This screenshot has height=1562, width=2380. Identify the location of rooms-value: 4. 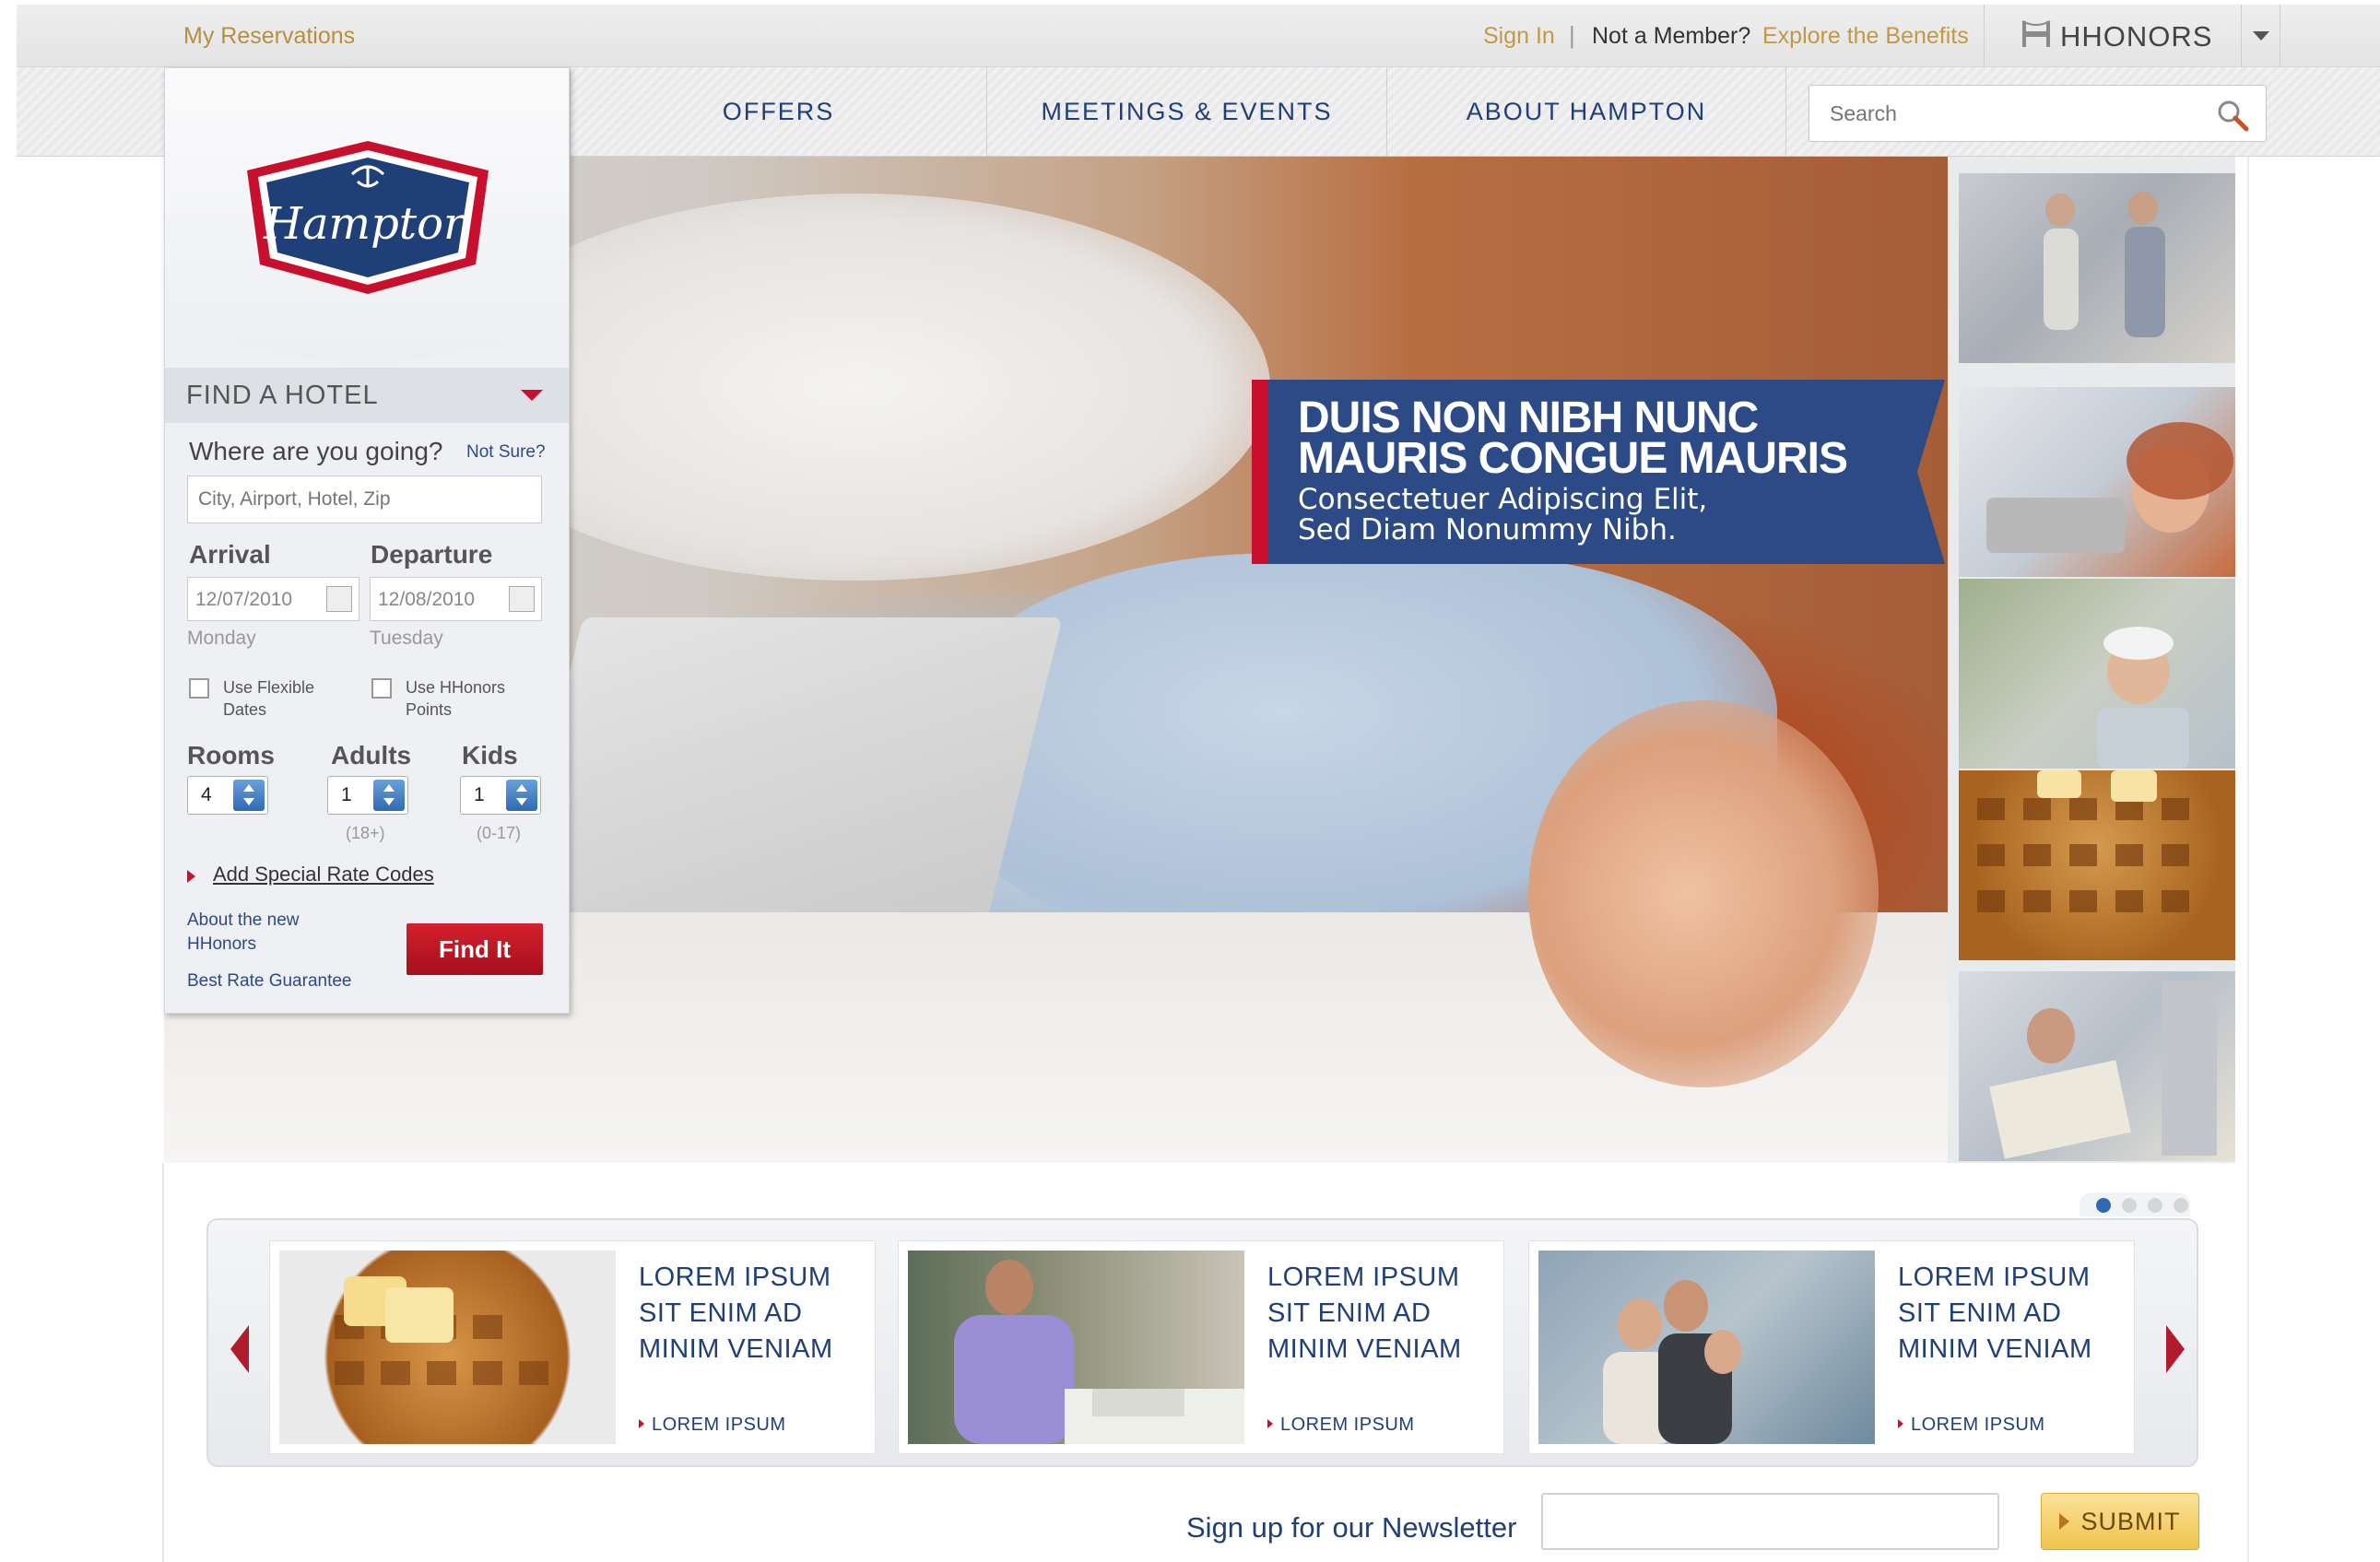
(206, 794).